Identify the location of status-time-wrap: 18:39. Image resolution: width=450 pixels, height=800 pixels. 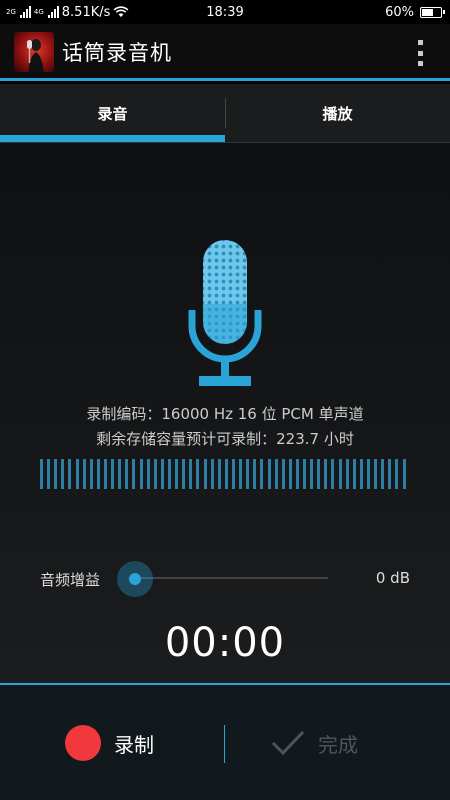
(225, 12).